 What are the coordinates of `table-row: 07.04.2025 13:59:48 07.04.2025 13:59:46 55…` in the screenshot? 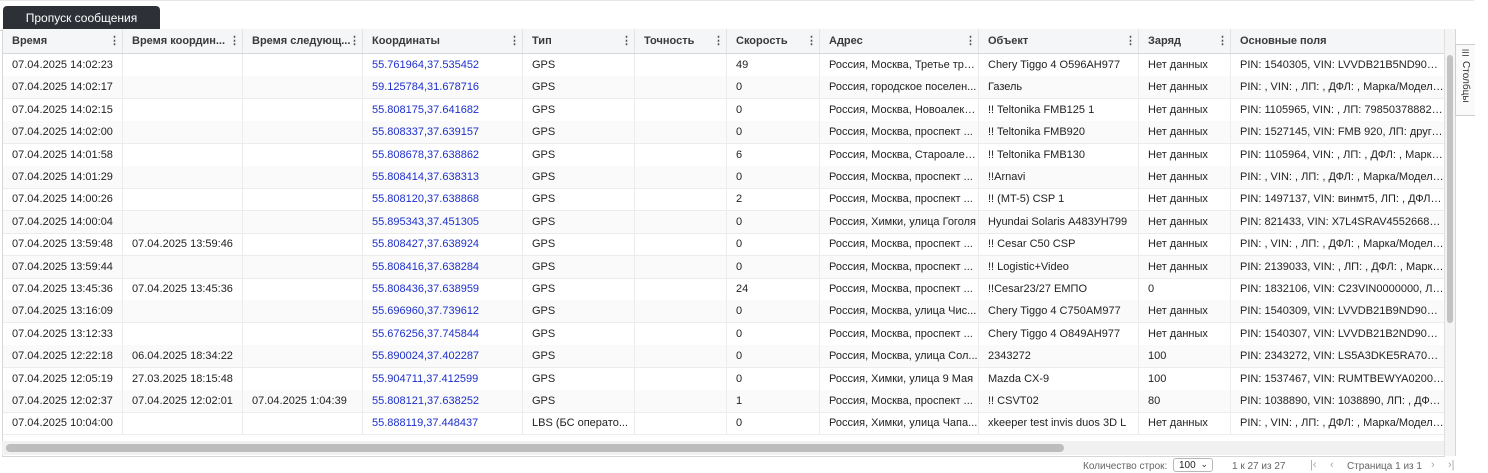 It's located at (724, 245).